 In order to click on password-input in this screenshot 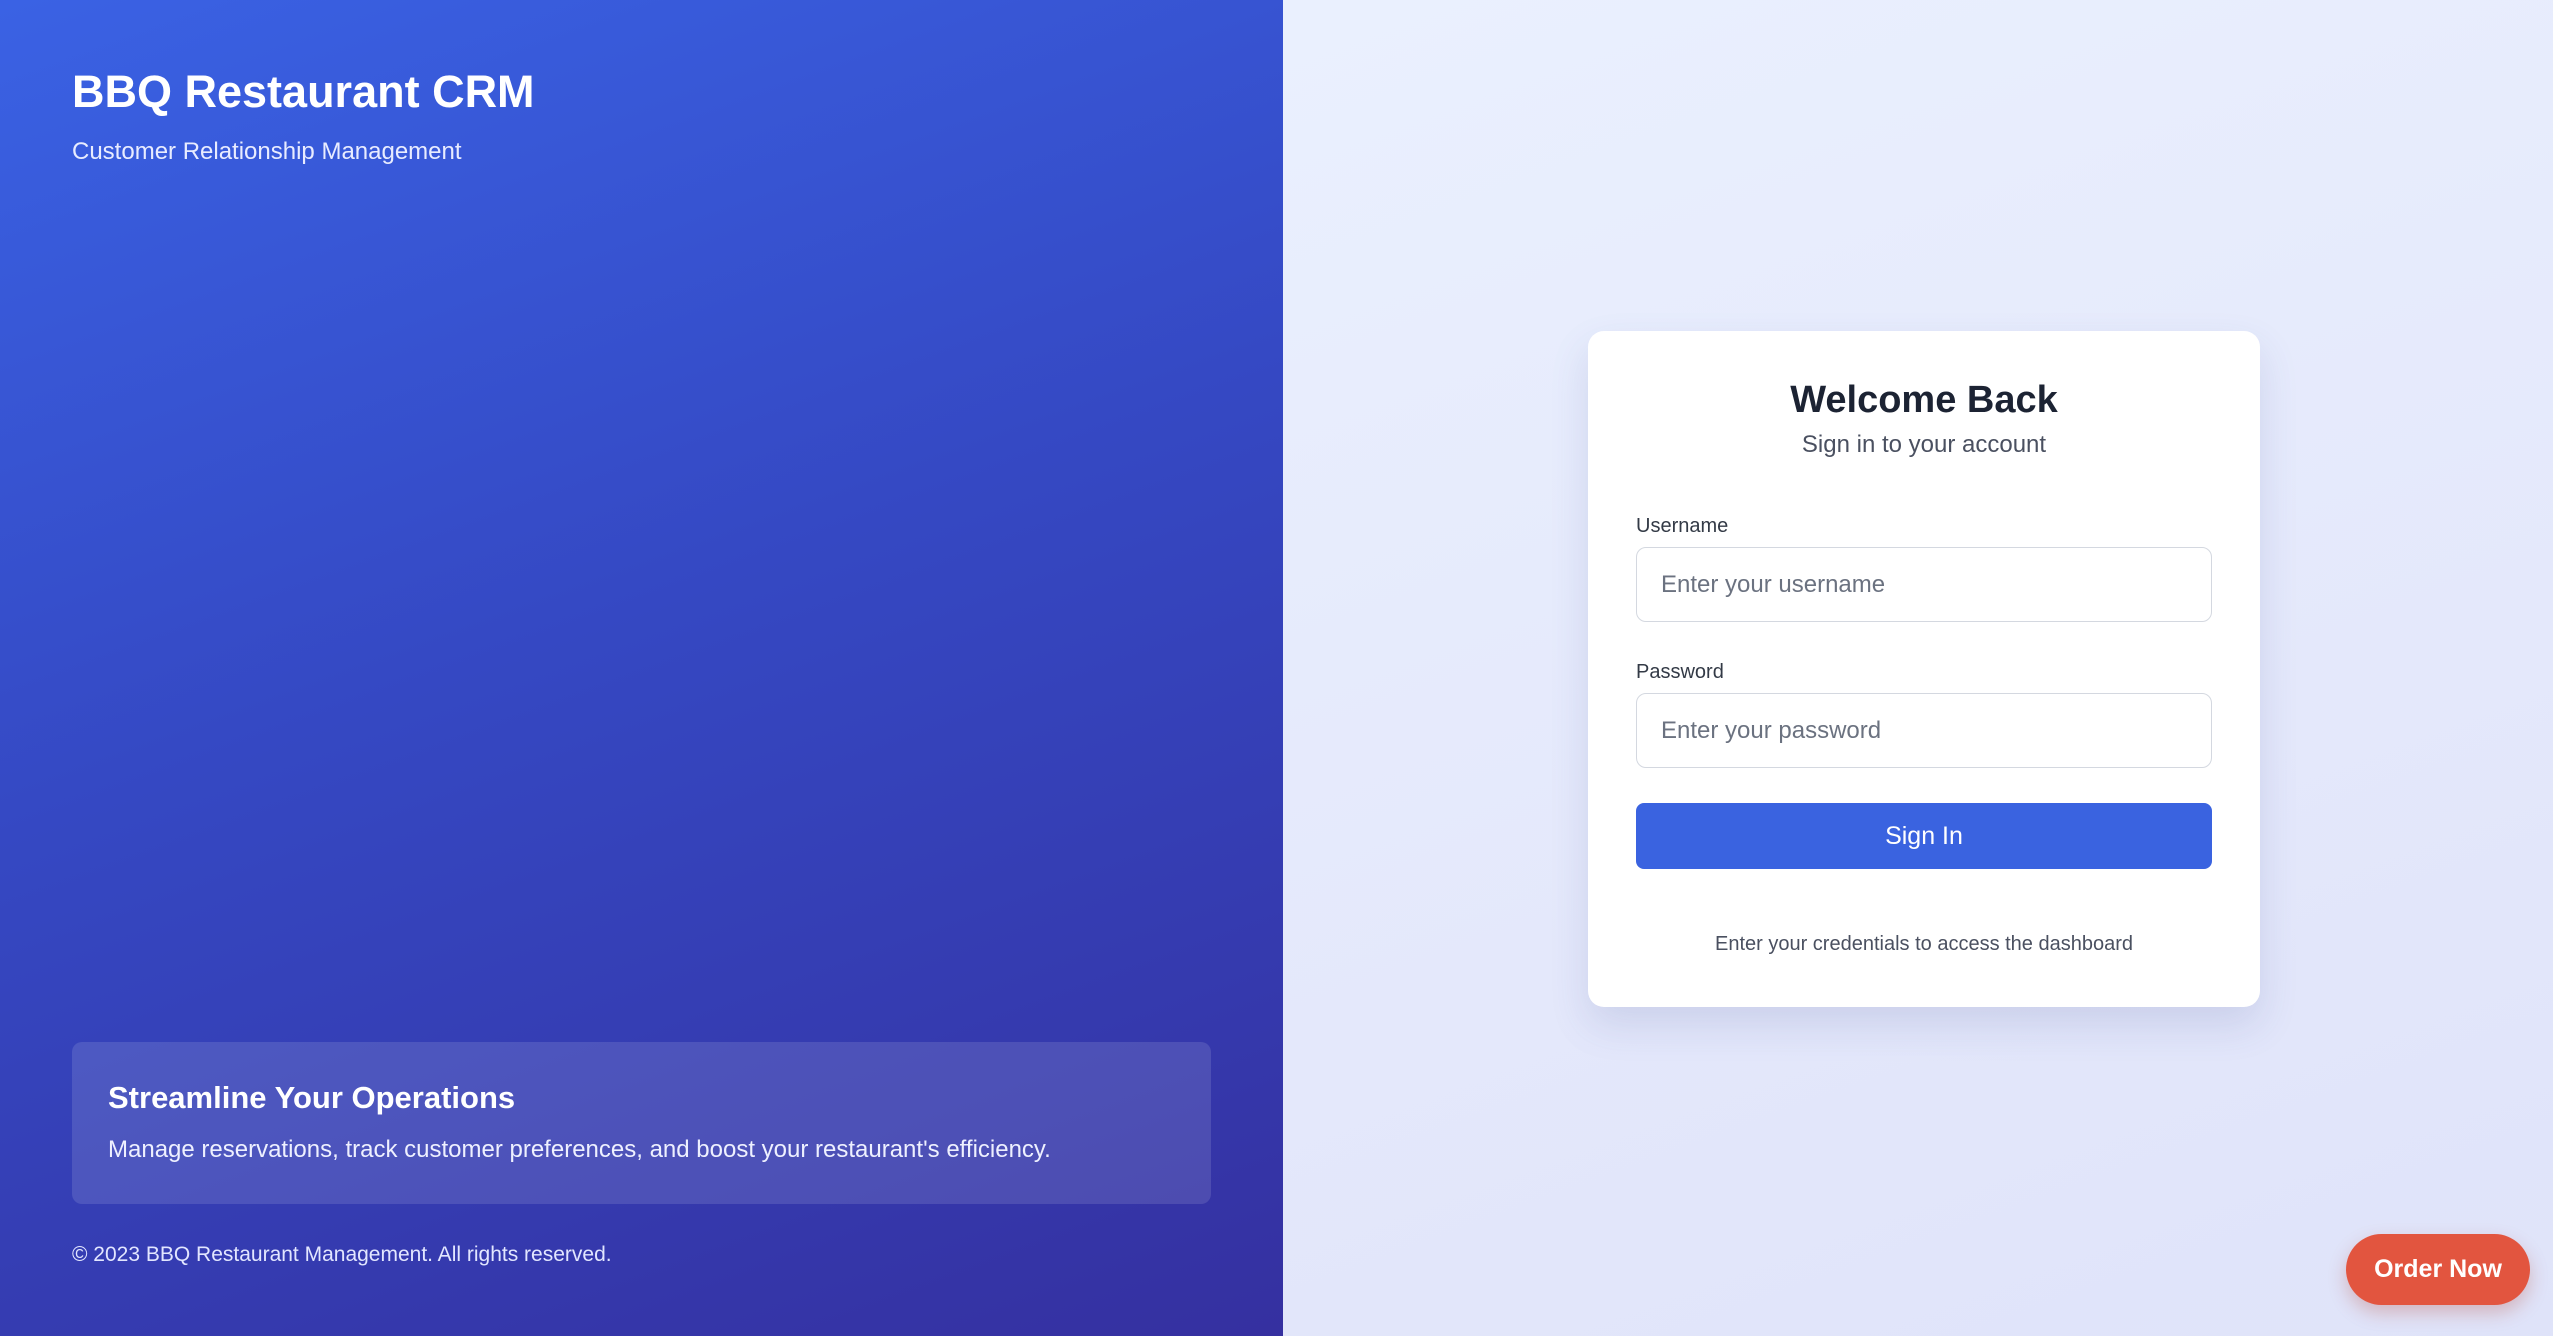, I will do `click(1924, 730)`.